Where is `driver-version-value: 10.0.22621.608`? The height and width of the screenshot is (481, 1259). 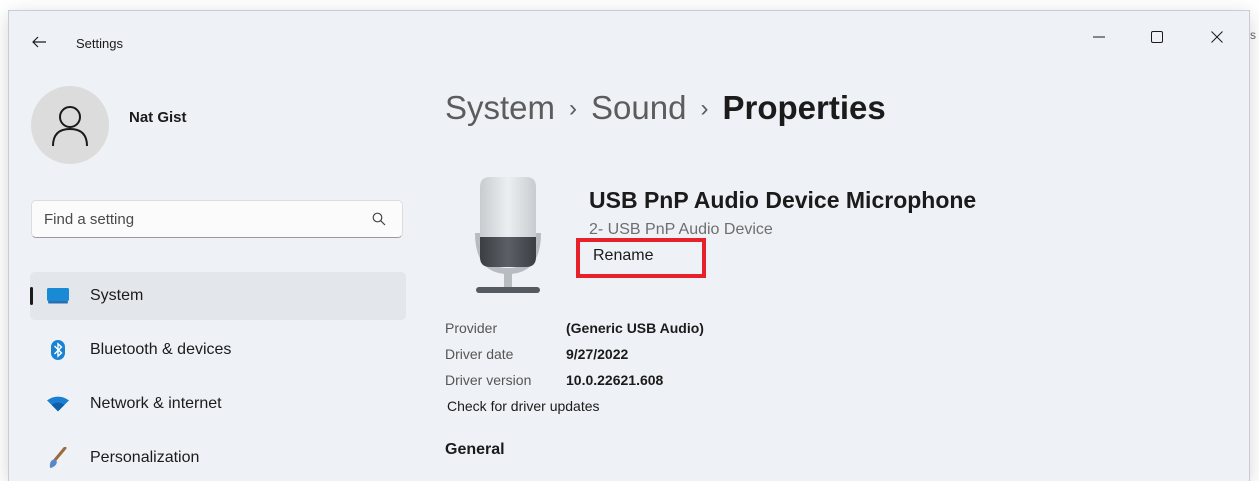 driver-version-value: 10.0.22621.608 is located at coordinates (615, 380).